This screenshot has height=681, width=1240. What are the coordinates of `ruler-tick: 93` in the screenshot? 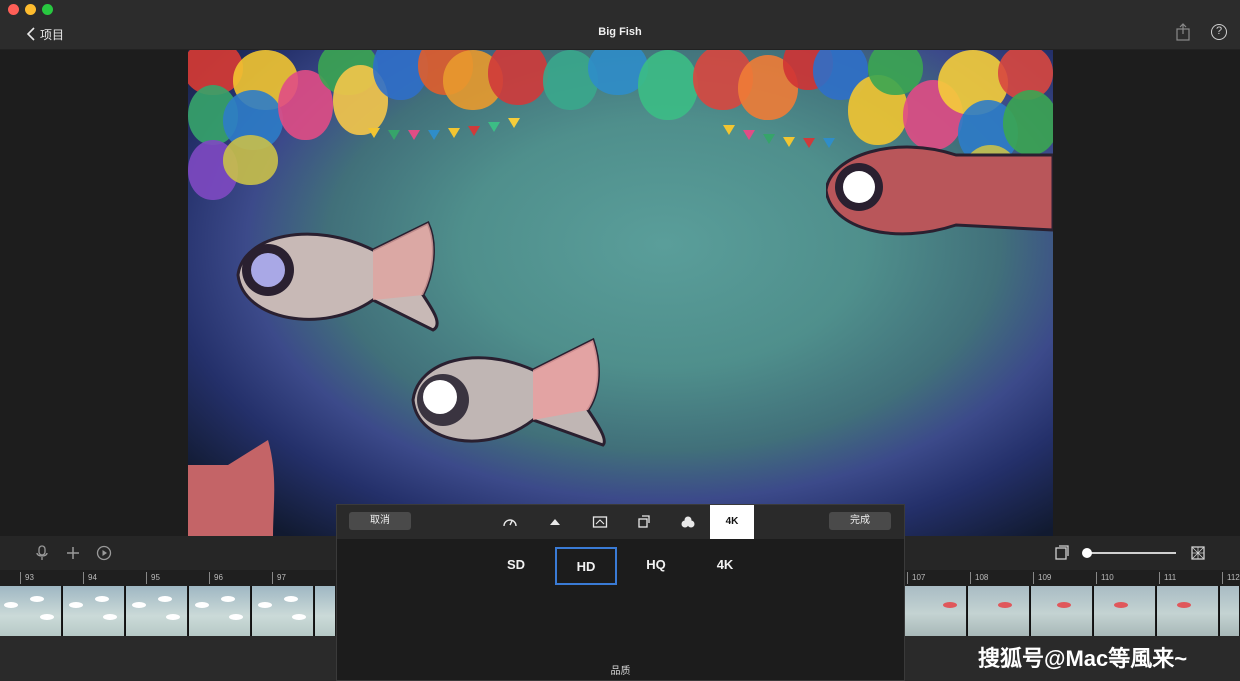 It's located at (27, 578).